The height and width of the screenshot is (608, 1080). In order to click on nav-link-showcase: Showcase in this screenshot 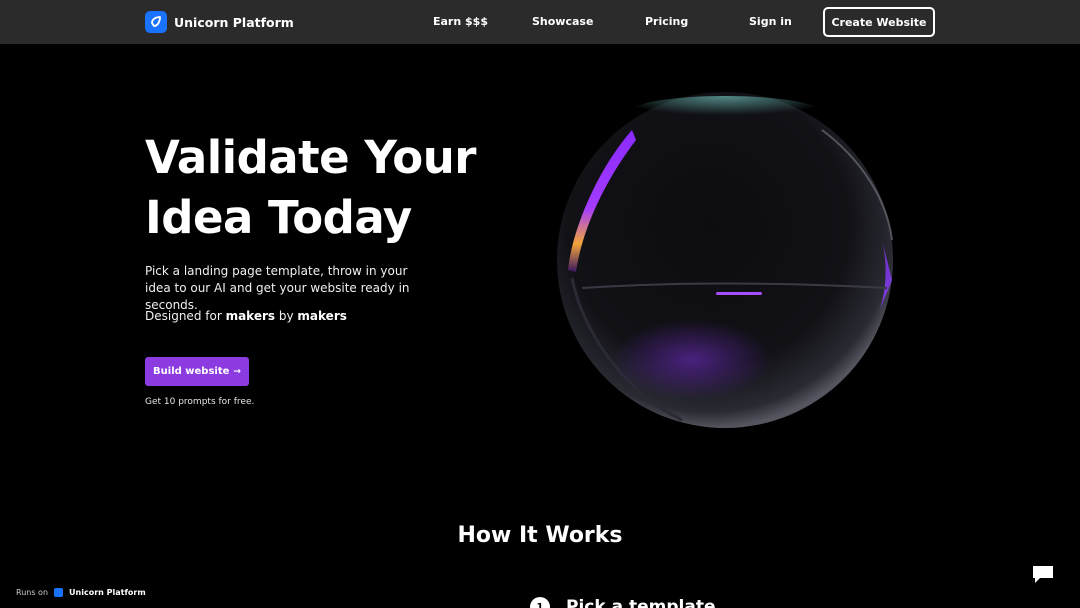, I will do `click(562, 21)`.